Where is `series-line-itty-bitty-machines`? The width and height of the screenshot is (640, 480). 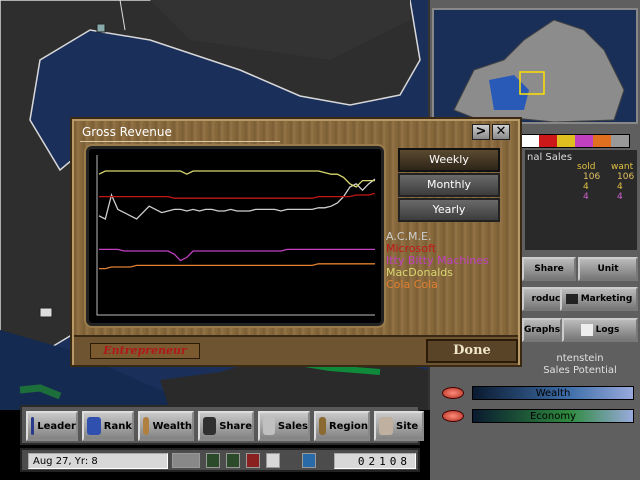
series-line-itty-bitty-machines is located at coordinates (237, 255).